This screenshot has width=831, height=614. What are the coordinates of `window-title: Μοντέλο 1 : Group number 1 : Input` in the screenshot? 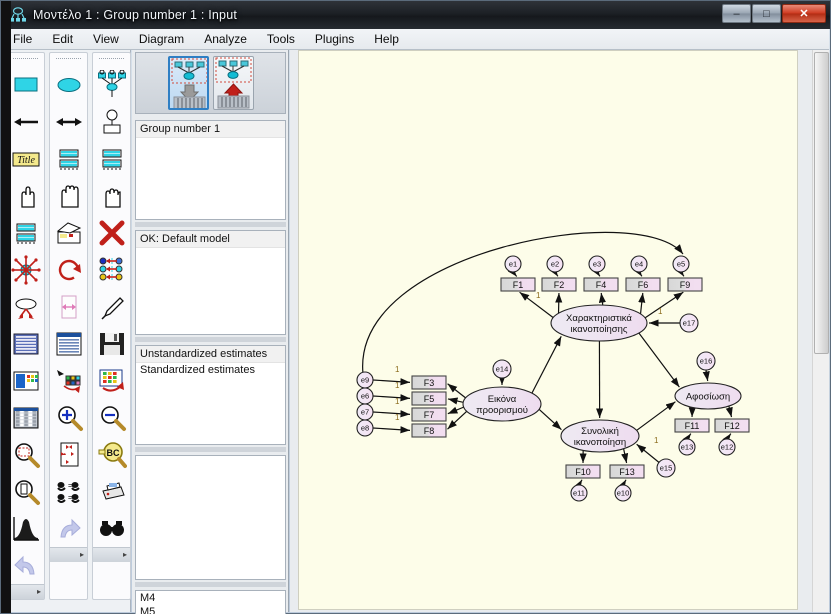 It's located at (135, 15).